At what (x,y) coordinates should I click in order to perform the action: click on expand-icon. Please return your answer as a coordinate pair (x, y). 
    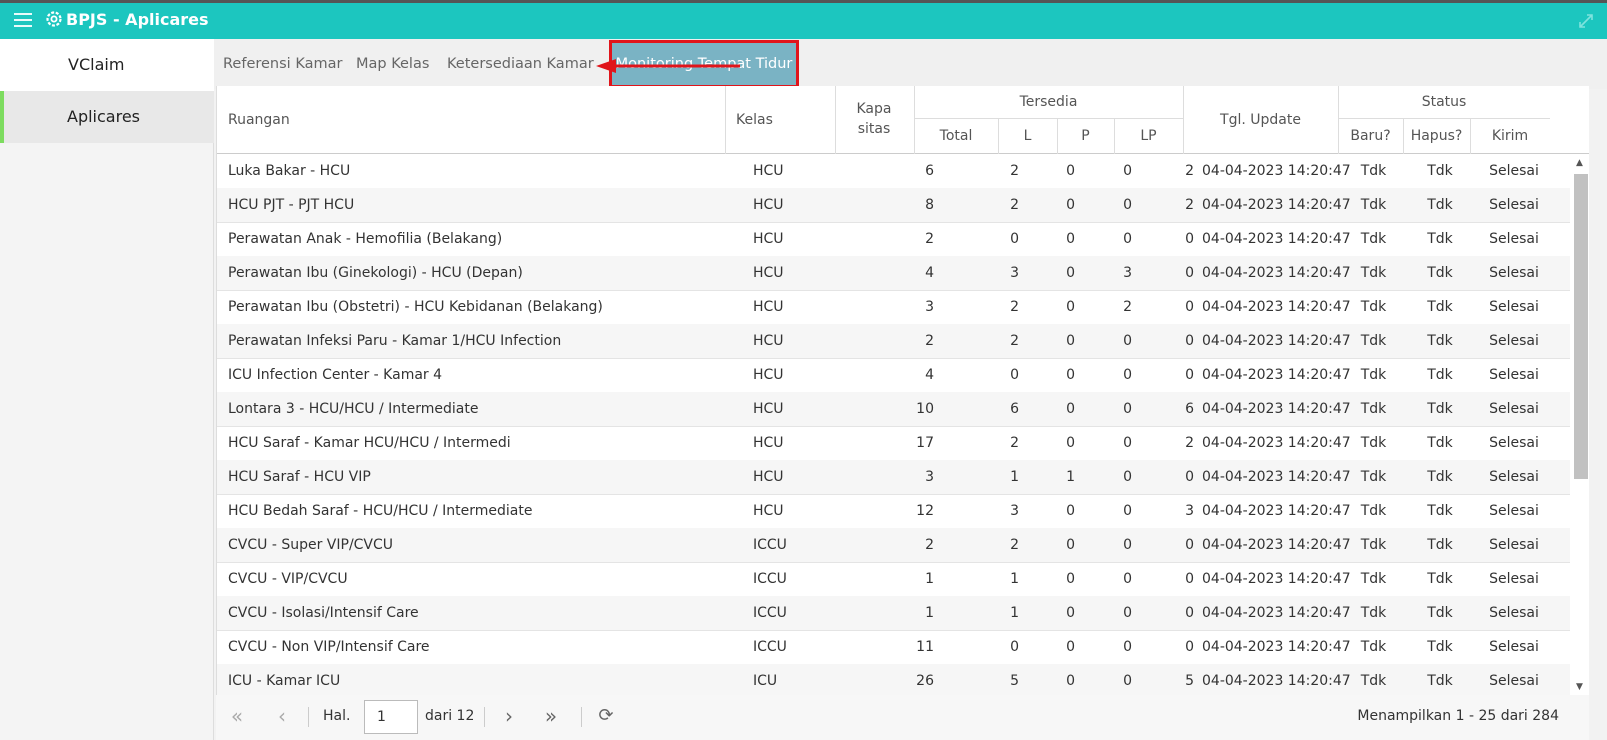
    Looking at the image, I should click on (1586, 21).